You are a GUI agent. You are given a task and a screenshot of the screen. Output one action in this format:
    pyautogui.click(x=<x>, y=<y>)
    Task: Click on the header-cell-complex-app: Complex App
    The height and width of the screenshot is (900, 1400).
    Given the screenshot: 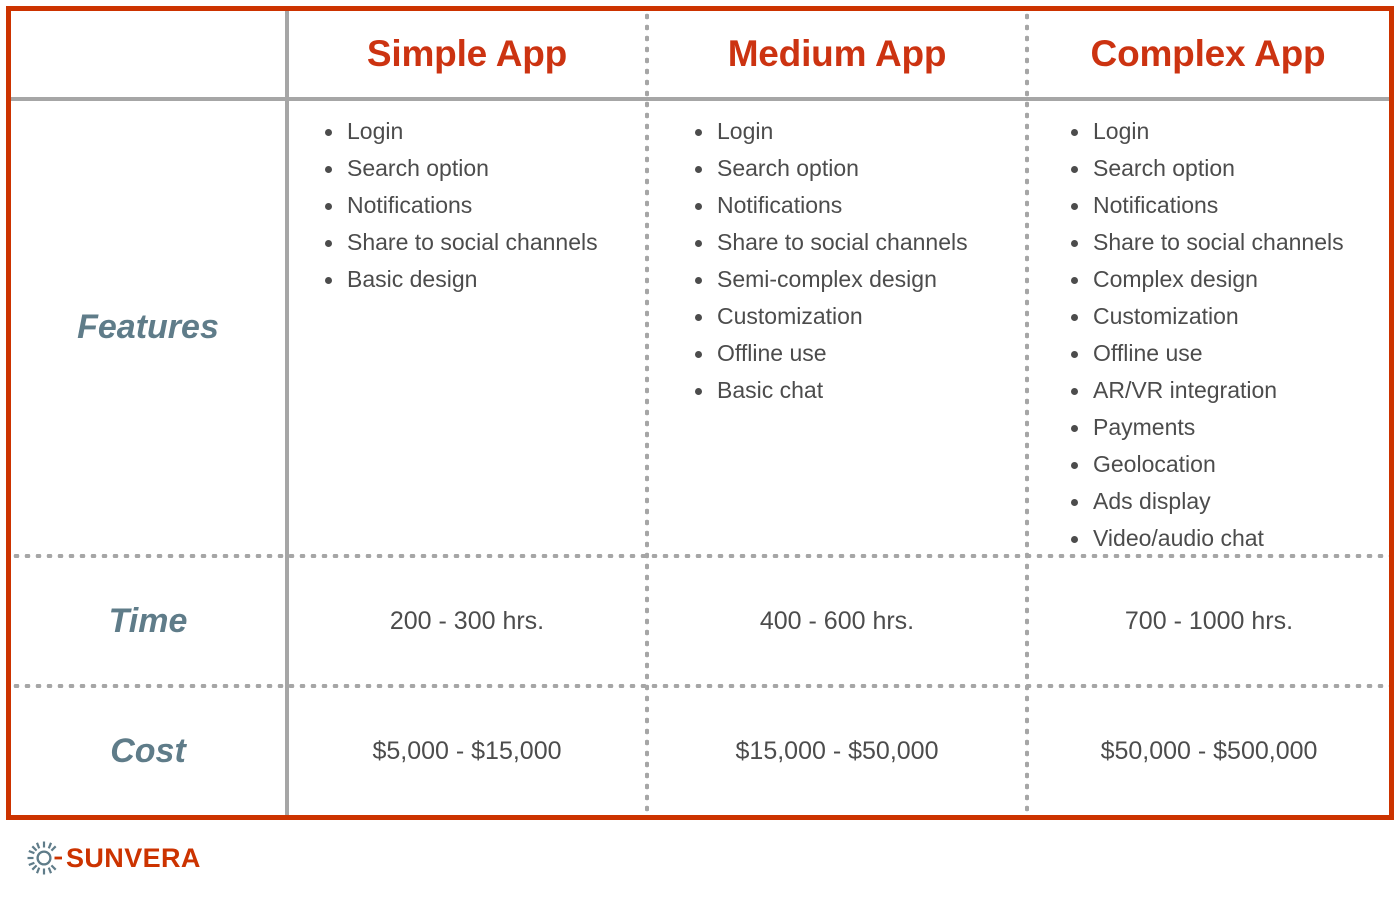 What is the action you would take?
    pyautogui.click(x=1208, y=53)
    